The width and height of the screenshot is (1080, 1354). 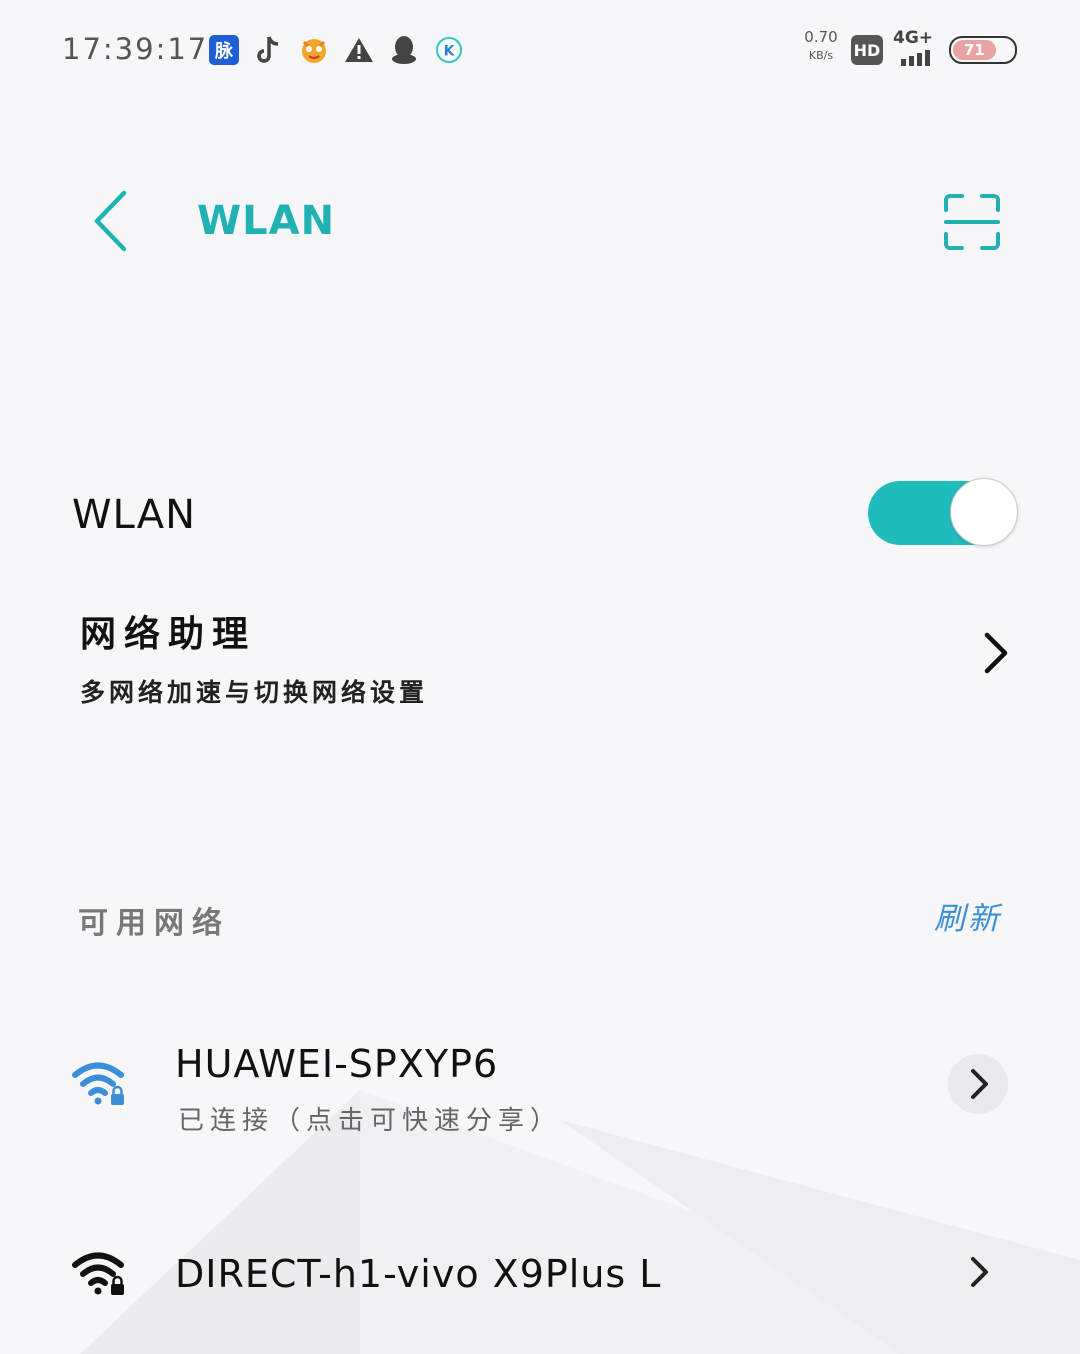 I want to click on page-title: WLAN, so click(x=266, y=221).